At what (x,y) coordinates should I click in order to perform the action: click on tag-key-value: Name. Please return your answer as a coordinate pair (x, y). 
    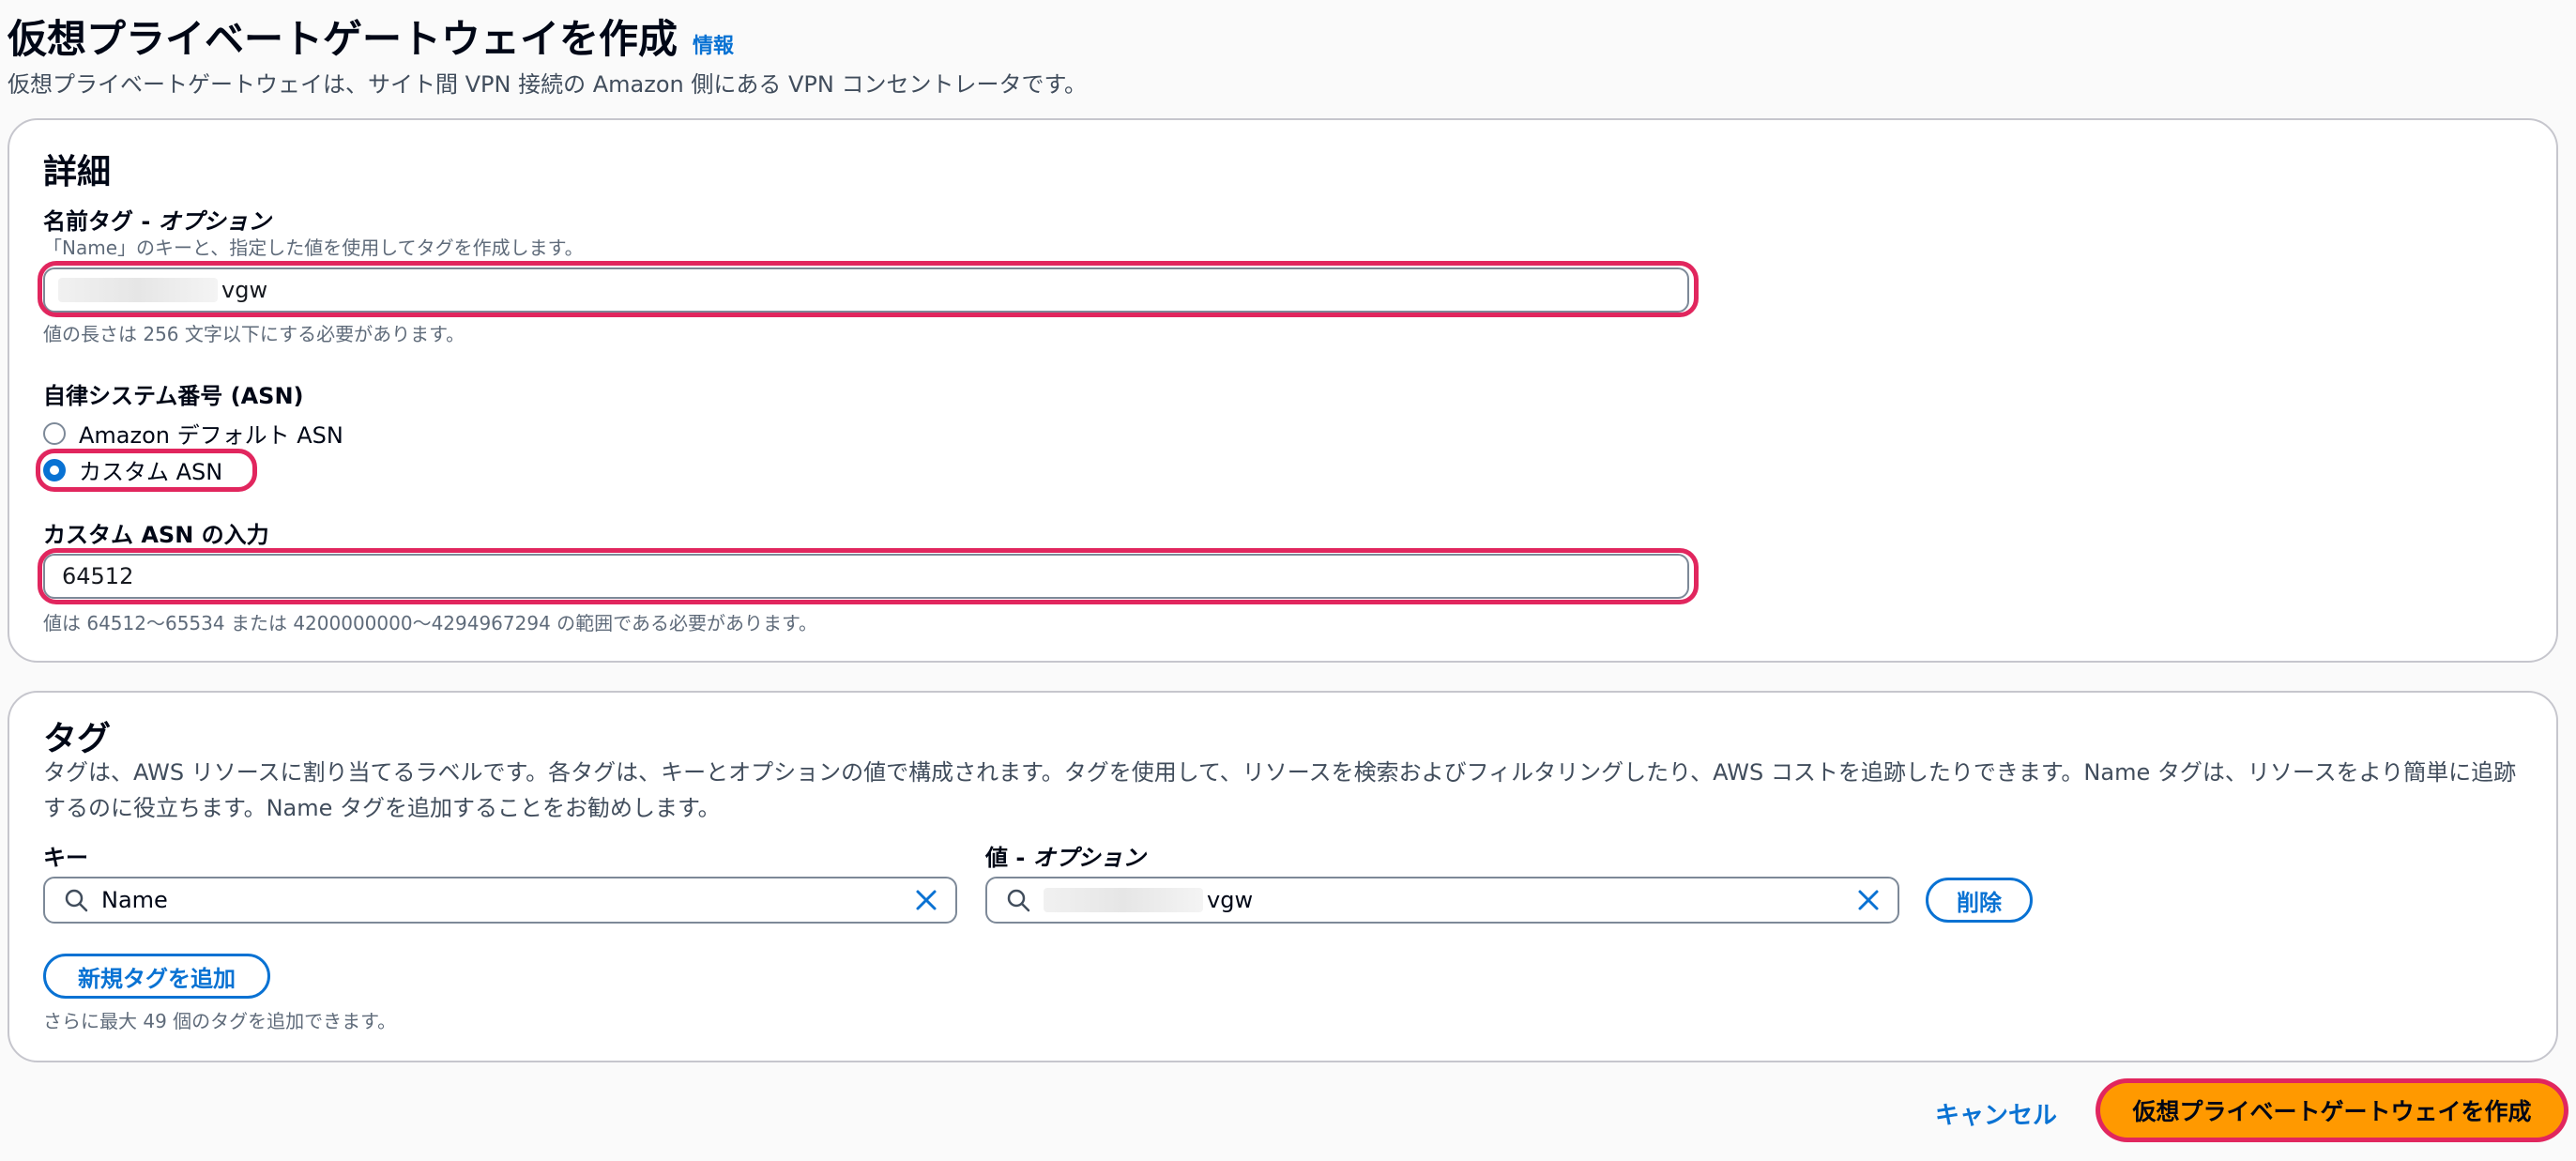
    Looking at the image, I should click on (134, 900).